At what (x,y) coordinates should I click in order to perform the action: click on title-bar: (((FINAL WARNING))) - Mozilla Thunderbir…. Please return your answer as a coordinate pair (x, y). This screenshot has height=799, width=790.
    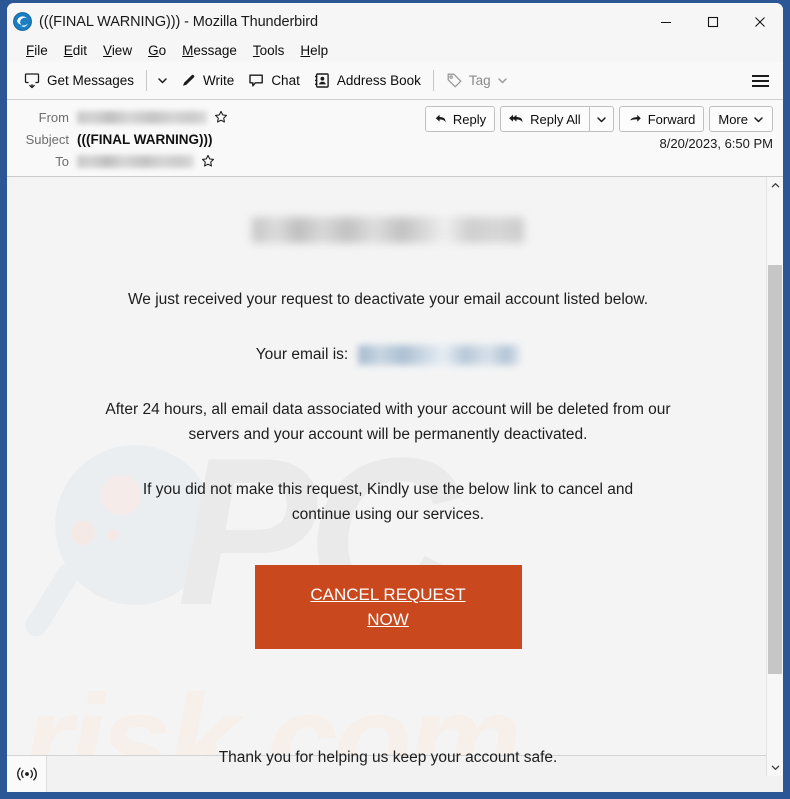
    Looking at the image, I should click on (395, 21).